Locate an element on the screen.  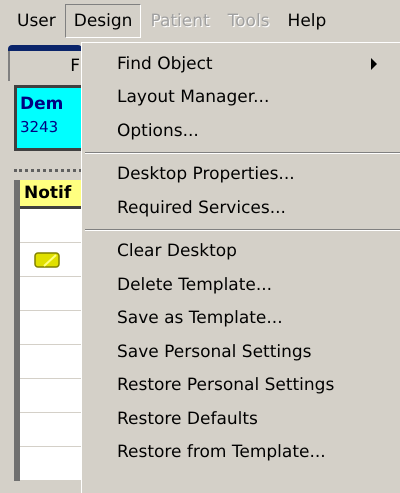
patient-number: 3243 is located at coordinates (40, 127).